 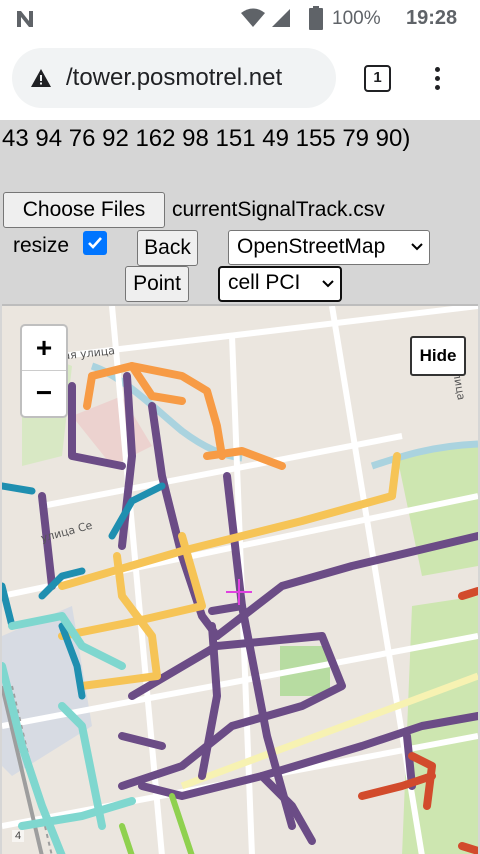 I want to click on url-text: /tower.posmotrel.net, so click(x=174, y=78).